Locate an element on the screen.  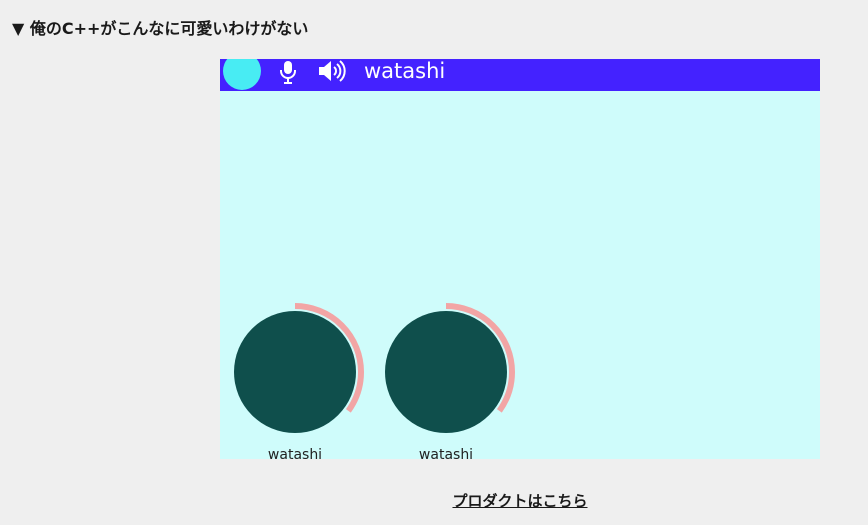
self-avatar is located at coordinates (242, 74).